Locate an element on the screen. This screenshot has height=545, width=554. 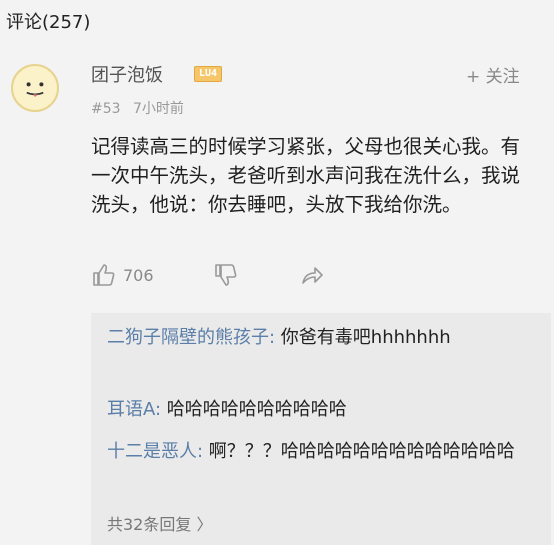
comment-actions: 706 is located at coordinates (241, 276).